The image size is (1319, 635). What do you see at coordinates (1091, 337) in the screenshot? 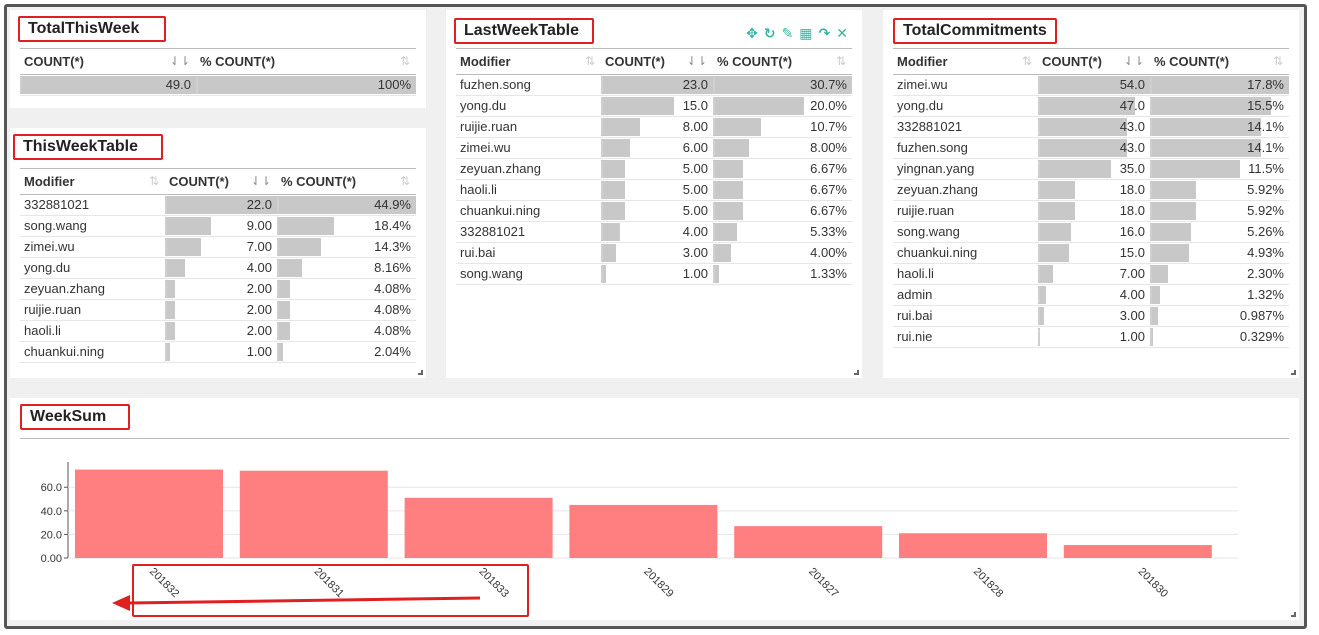
I see `table-row: rui.nie 1.00 0.329%` at bounding box center [1091, 337].